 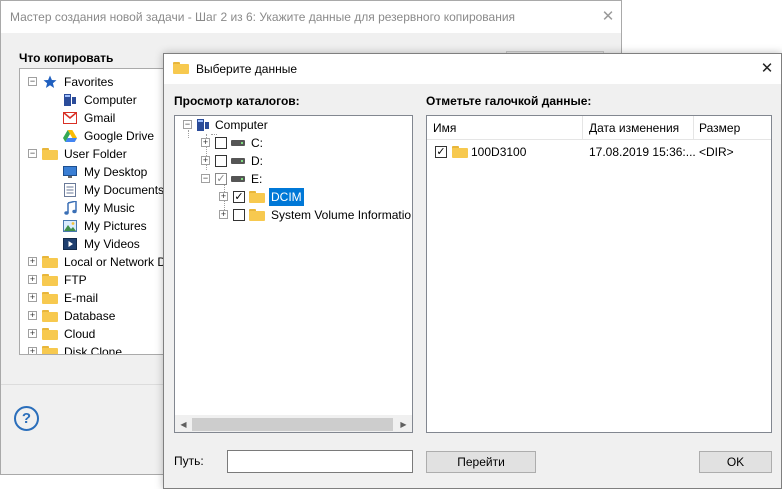 I want to click on gmail-icon, so click(x=70, y=118).